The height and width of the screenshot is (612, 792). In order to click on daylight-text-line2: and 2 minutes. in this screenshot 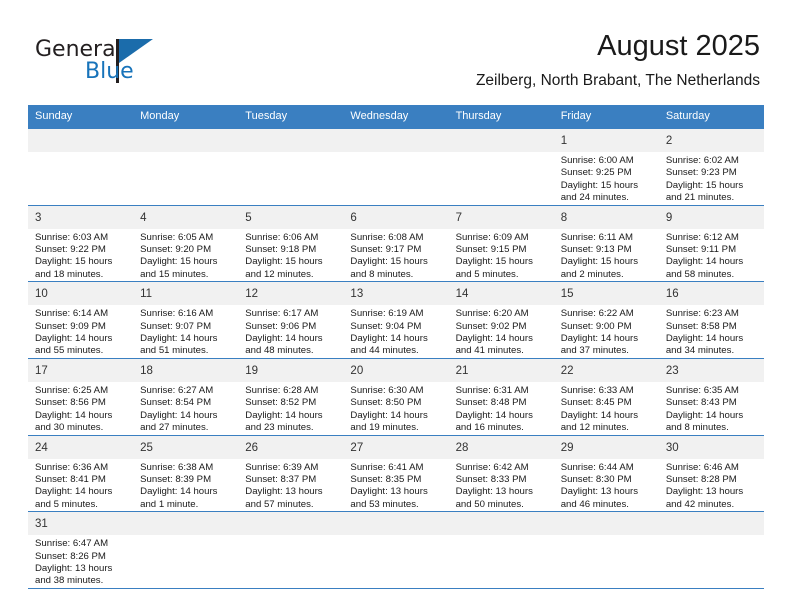, I will do `click(592, 274)`.